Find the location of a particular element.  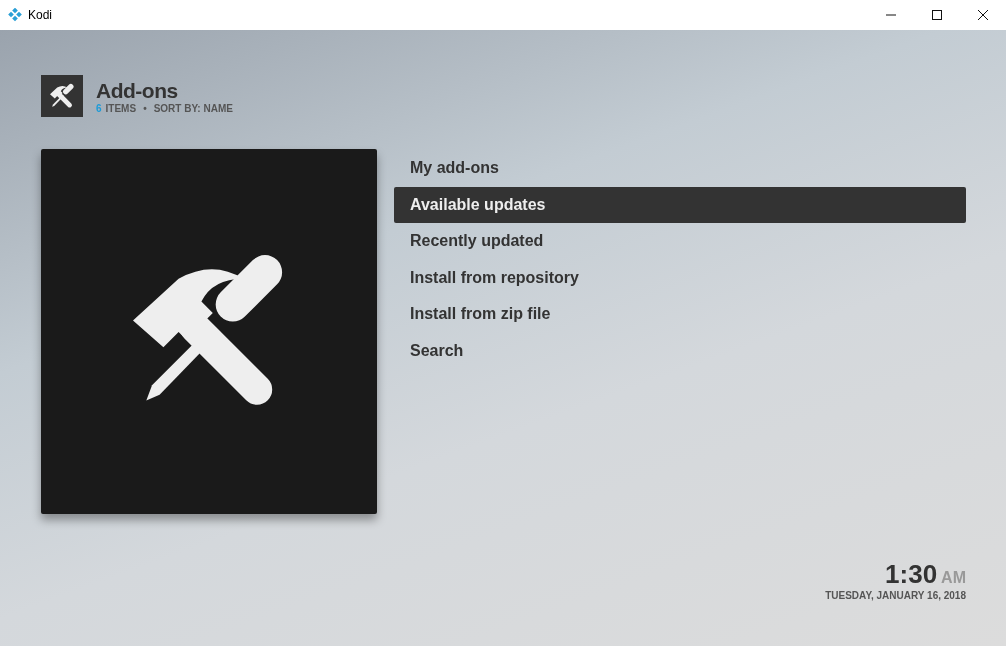

close-icon is located at coordinates (983, 15).